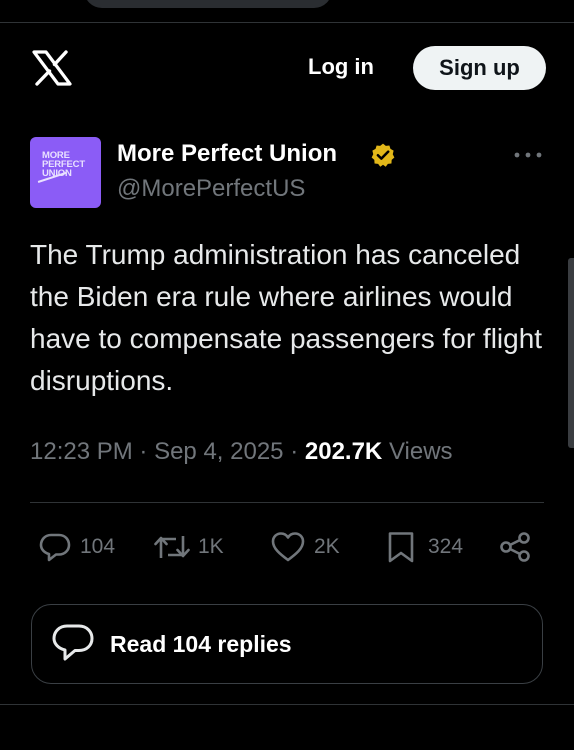 The image size is (574, 750). What do you see at coordinates (218, 451) in the screenshot?
I see `tweet-date: Sep 4, 2025` at bounding box center [218, 451].